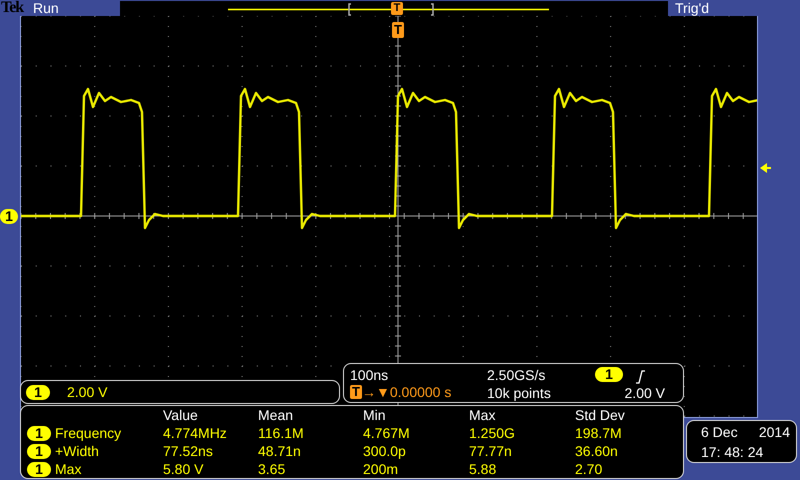 Image resolution: width=800 pixels, height=480 pixels. Describe the element at coordinates (12, 8) in the screenshot. I see `brand-logo: Tek` at that location.